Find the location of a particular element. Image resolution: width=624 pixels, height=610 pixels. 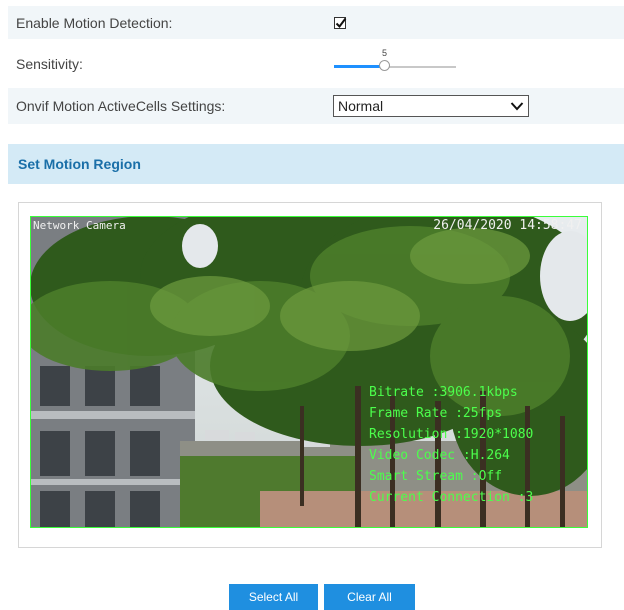

timestamp-overlay: 26/04/2020 14:58:47 is located at coordinates (507, 225).